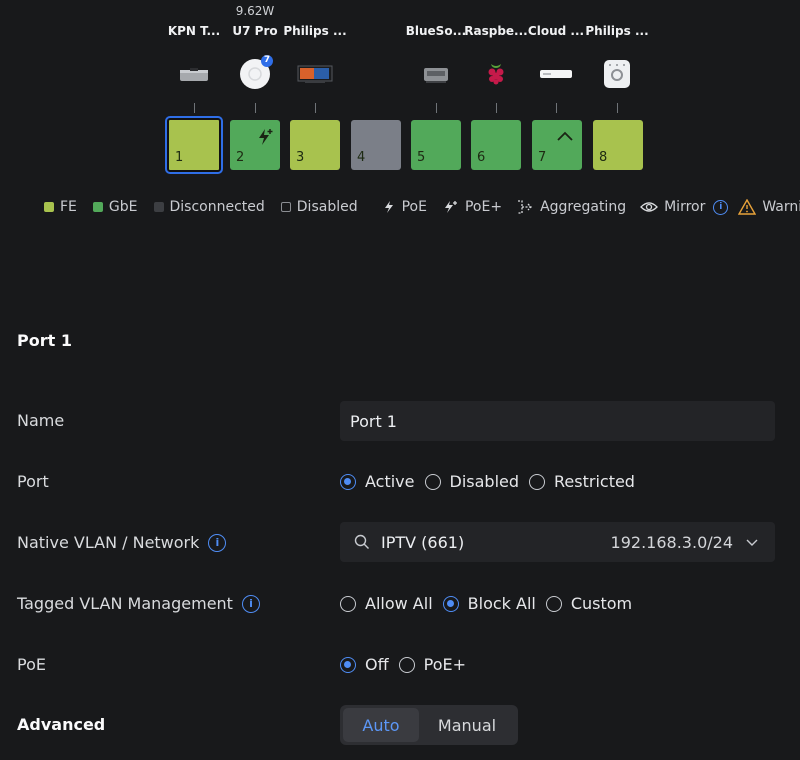 This screenshot has width=800, height=760. What do you see at coordinates (108, 542) in the screenshot?
I see `native-vlan-label-text: Native VLAN / Network` at bounding box center [108, 542].